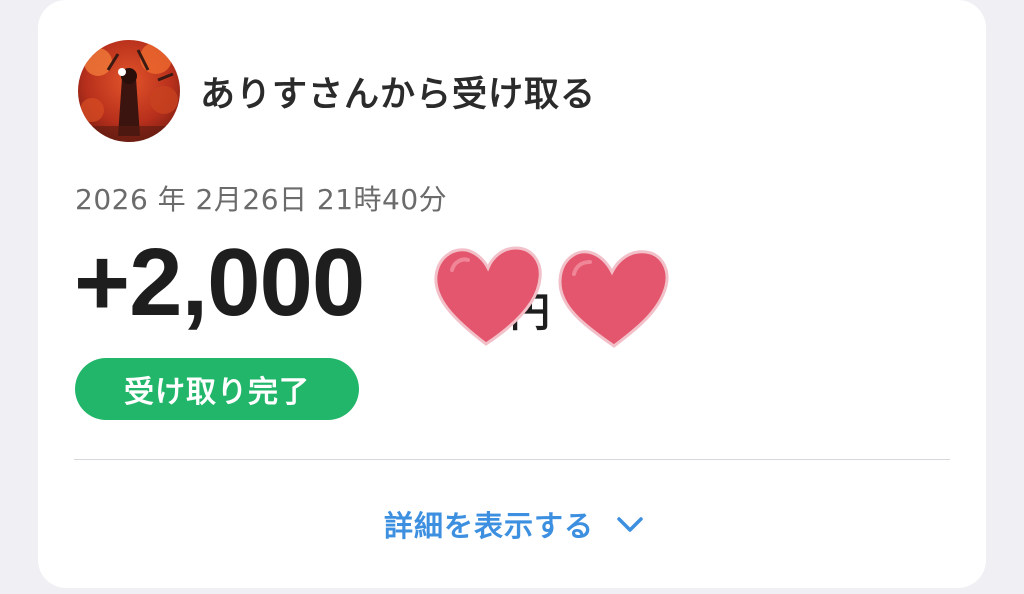 The image size is (1024, 594). I want to click on status-badge: 受け取り完了, so click(217, 389).